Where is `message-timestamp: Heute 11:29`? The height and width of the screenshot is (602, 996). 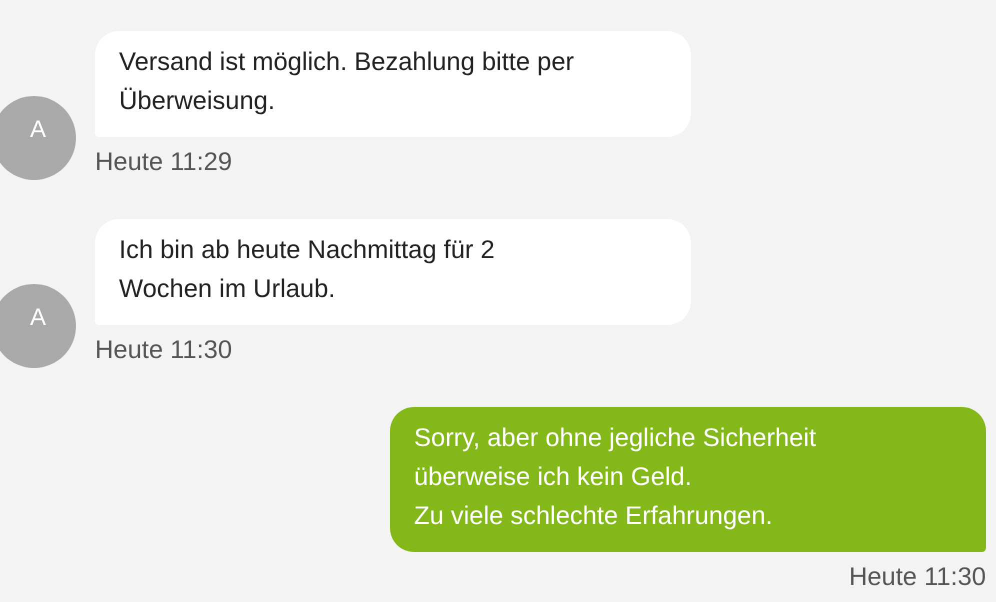 message-timestamp: Heute 11:29 is located at coordinates (164, 162).